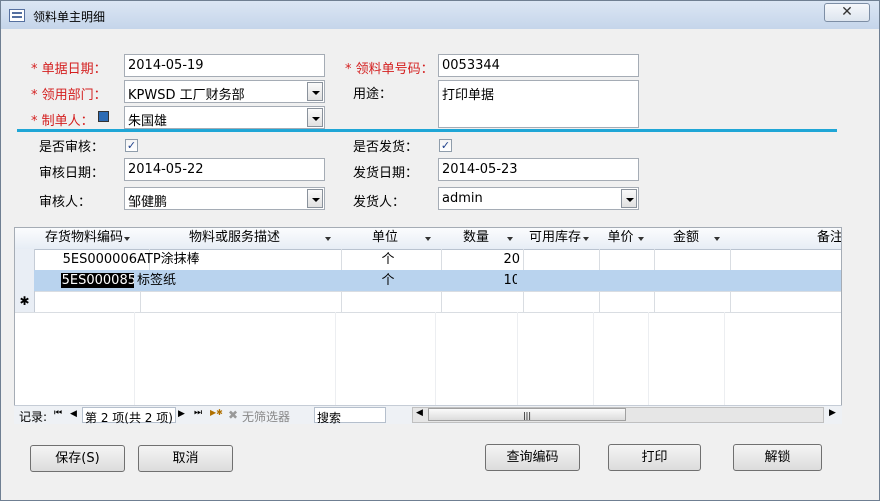 The image size is (880, 501). Describe the element at coordinates (479, 260) in the screenshot. I see `cell-qty: 20` at that location.